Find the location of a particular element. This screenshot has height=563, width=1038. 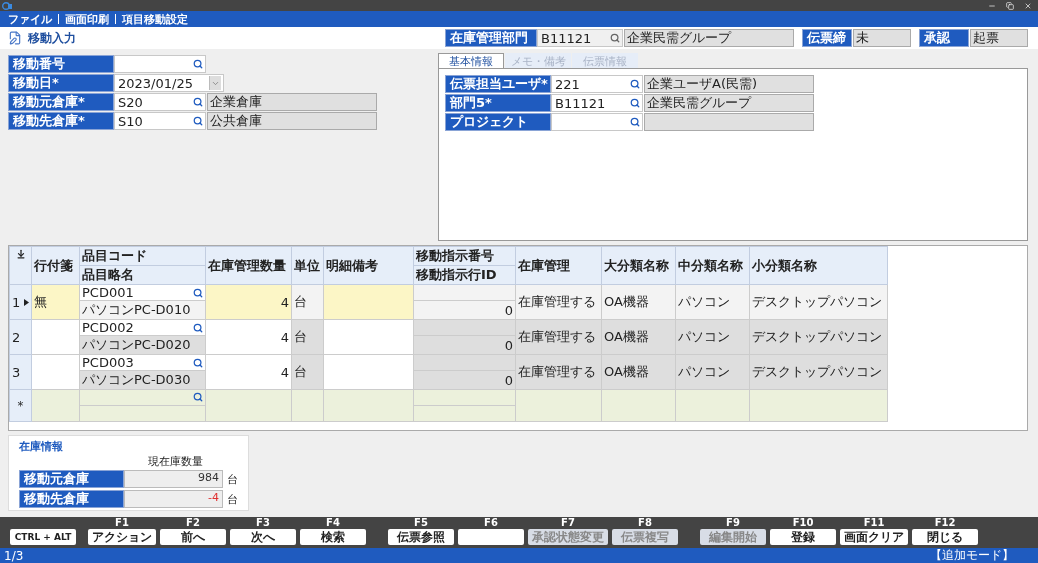

function-button: 閉じる is located at coordinates (945, 537).